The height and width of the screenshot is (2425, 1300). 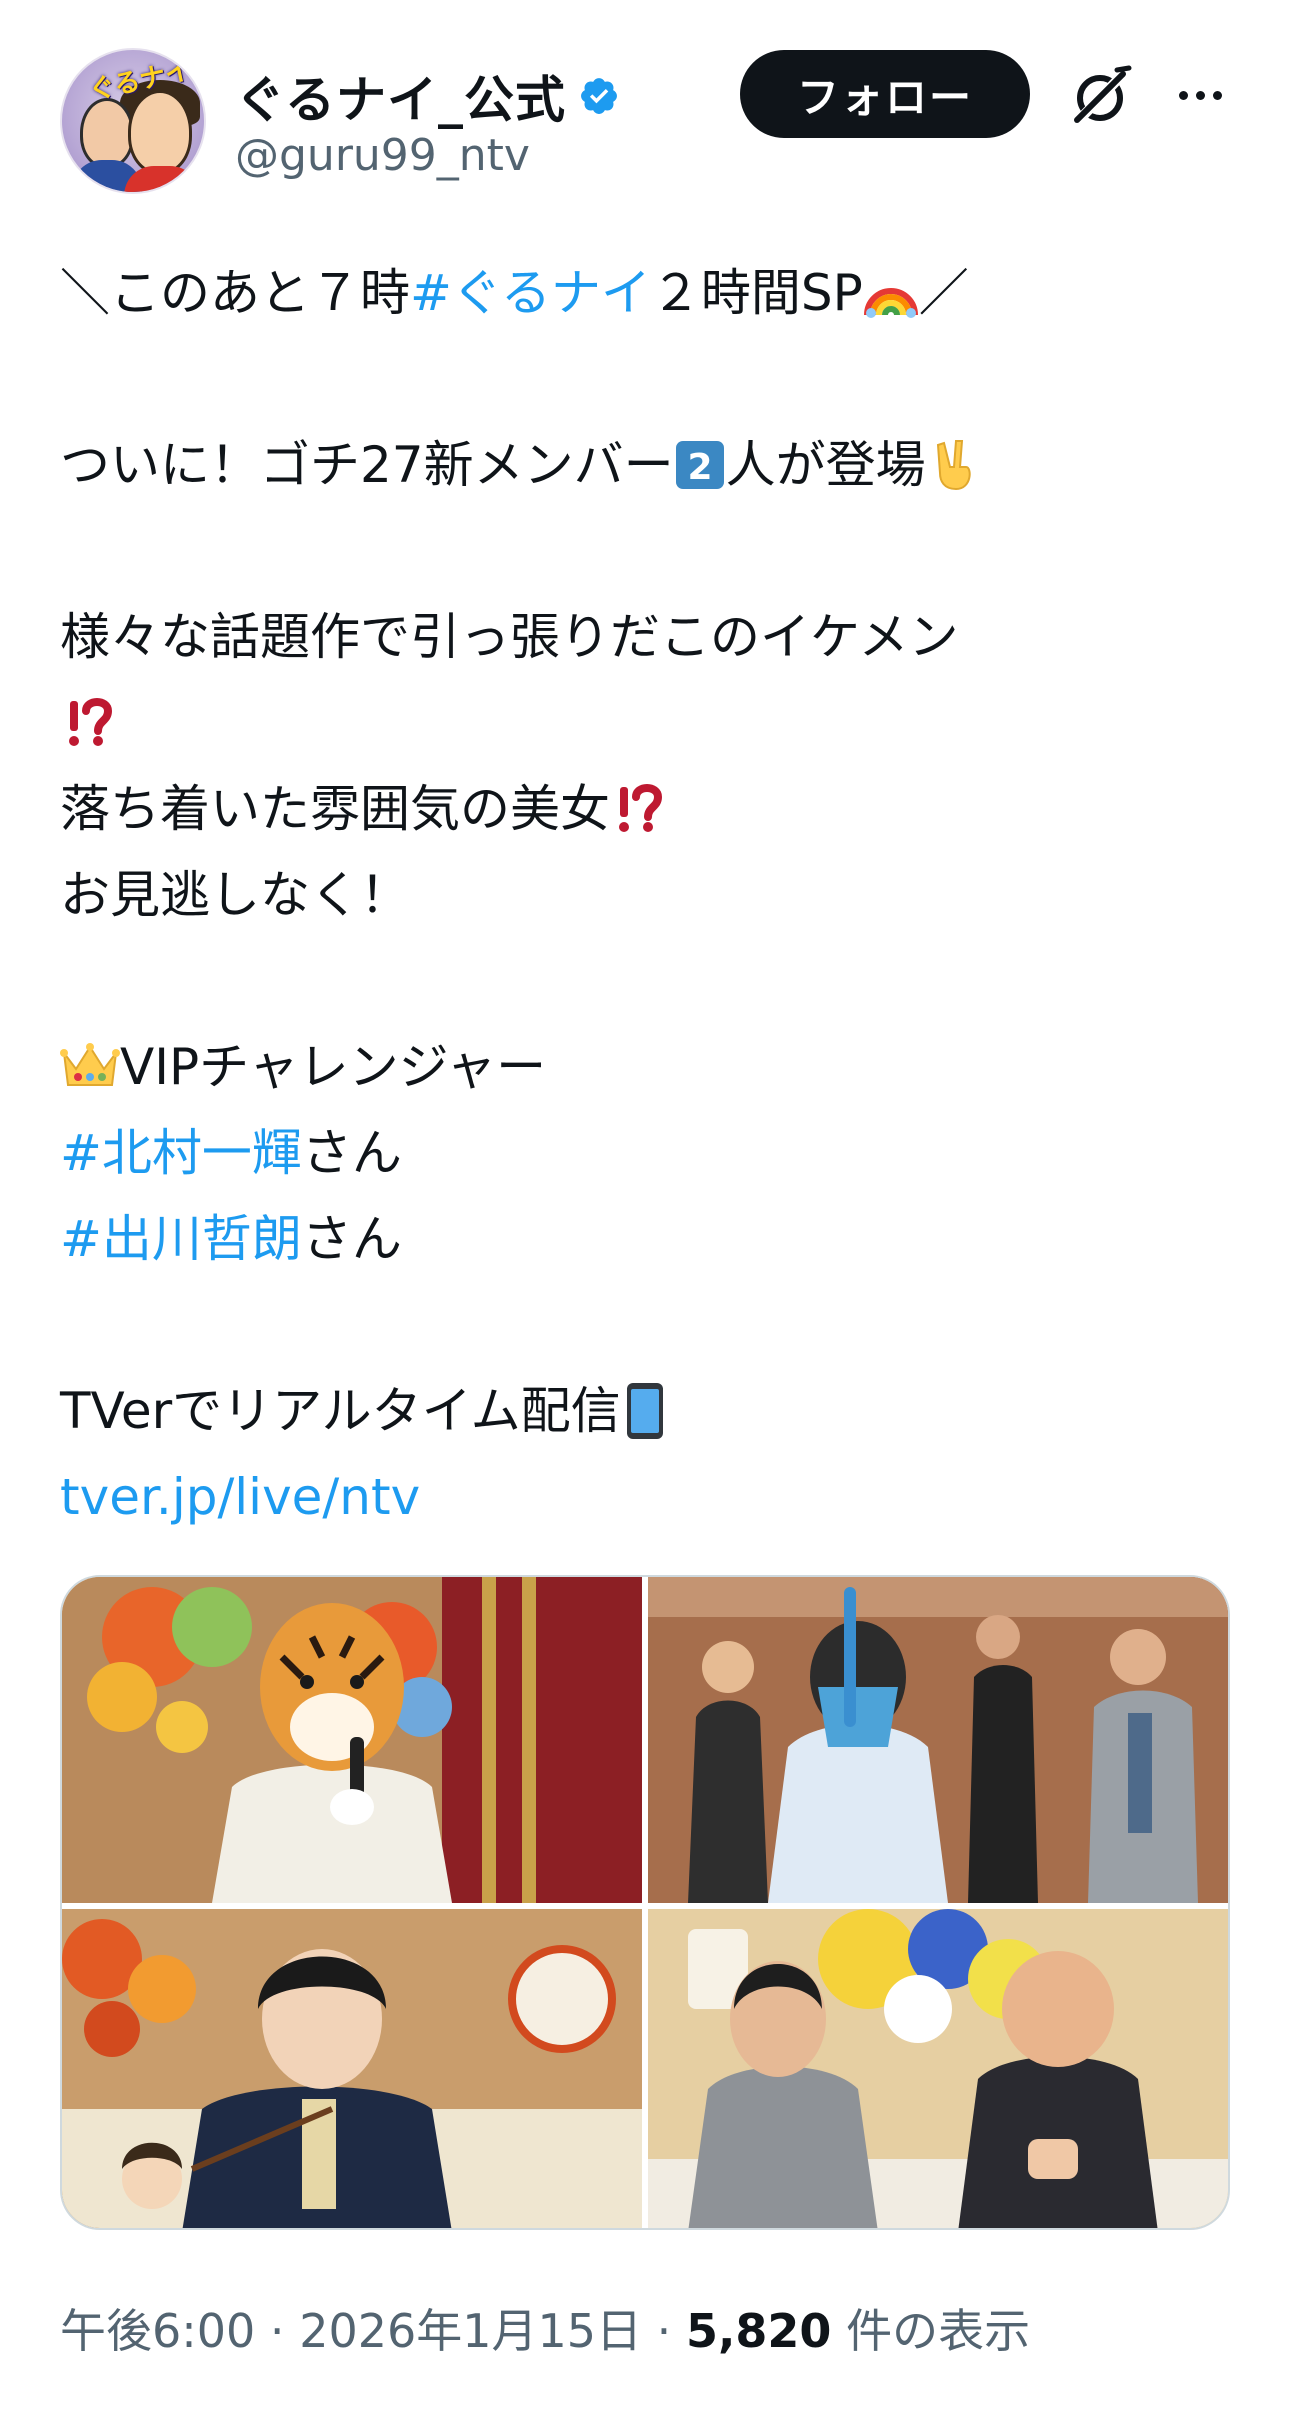 What do you see at coordinates (650, 123) in the screenshot?
I see `tweet-header: ぐるナイ ぐるナイ_公式 @guru99_ntv フォロー` at bounding box center [650, 123].